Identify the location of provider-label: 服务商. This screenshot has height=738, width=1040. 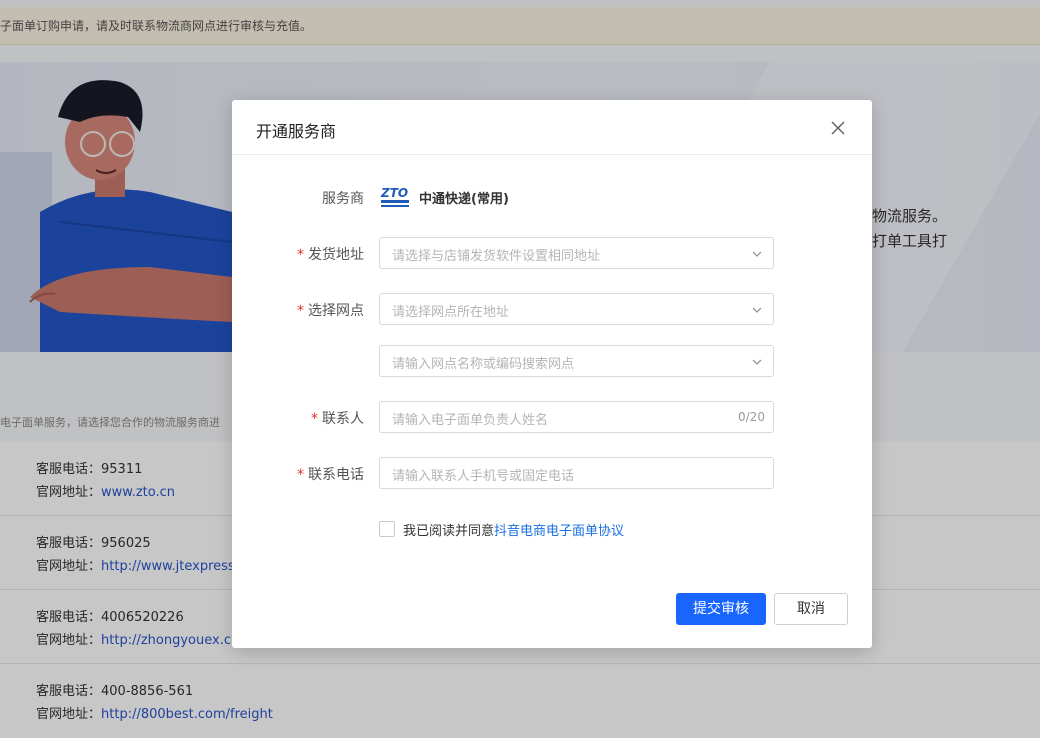
(343, 199).